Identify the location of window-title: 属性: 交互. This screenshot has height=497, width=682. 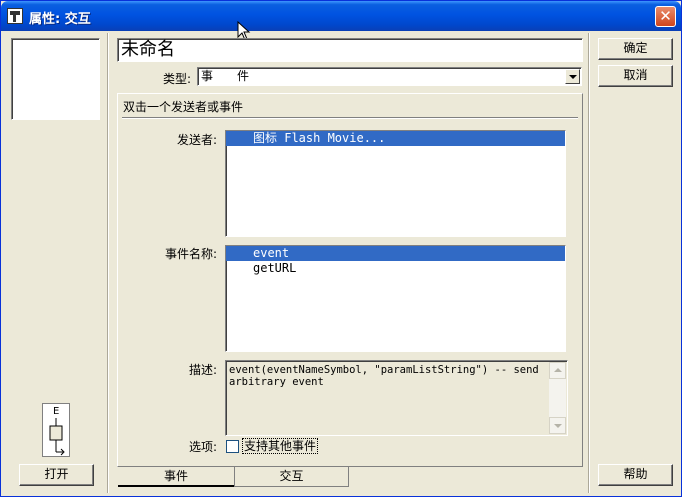
(60, 19).